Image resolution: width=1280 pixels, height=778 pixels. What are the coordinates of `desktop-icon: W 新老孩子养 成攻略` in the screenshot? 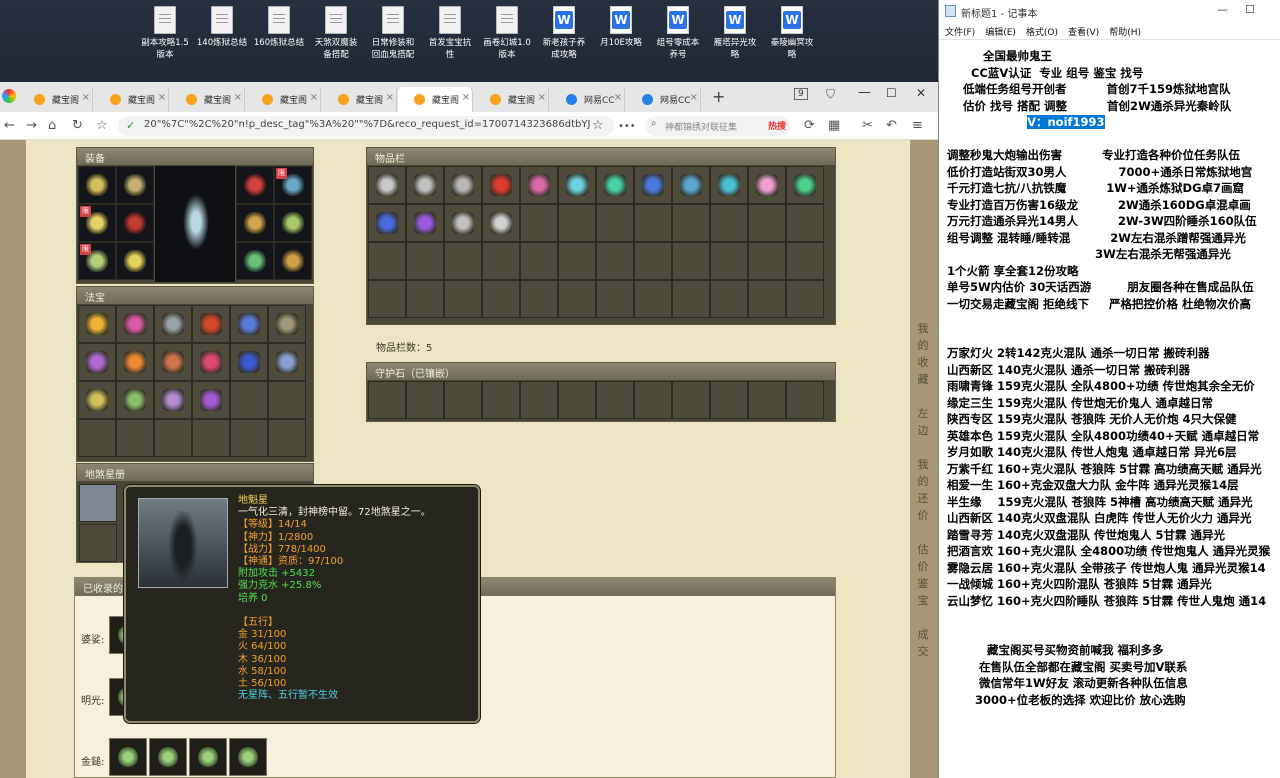 It's located at (564, 33).